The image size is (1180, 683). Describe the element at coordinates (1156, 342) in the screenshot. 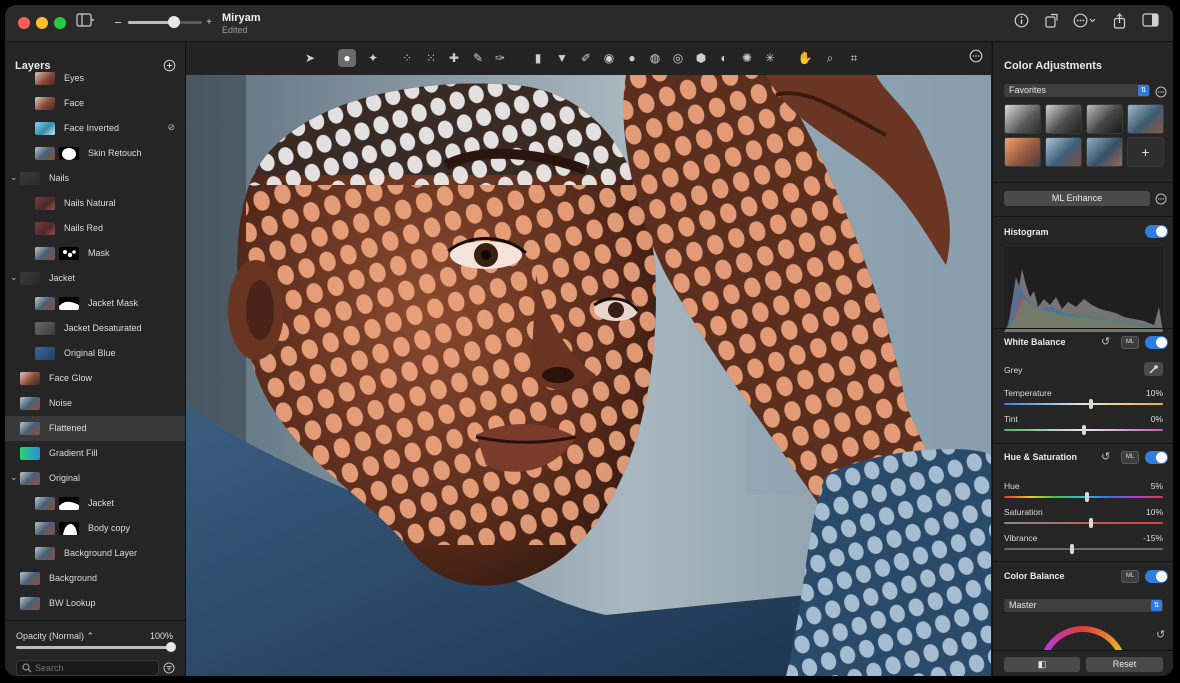

I see `white-balance-toggle` at that location.